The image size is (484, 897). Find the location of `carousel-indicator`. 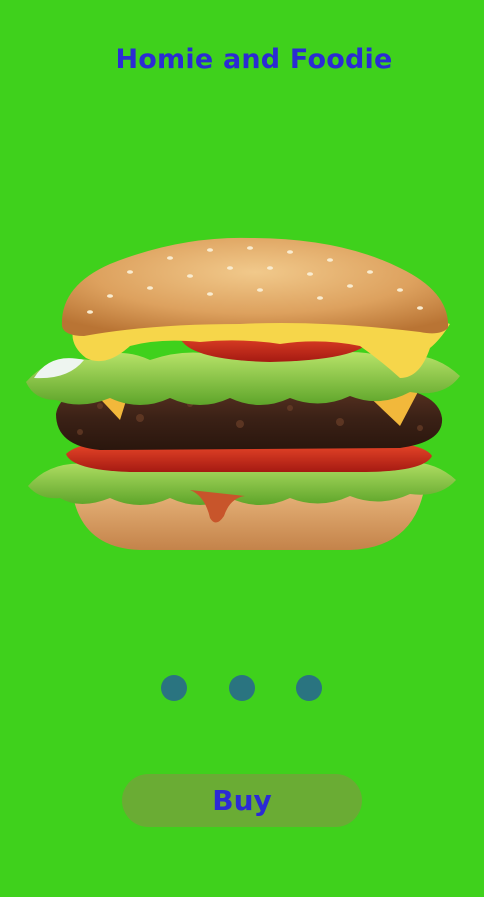

carousel-indicator is located at coordinates (242, 688).